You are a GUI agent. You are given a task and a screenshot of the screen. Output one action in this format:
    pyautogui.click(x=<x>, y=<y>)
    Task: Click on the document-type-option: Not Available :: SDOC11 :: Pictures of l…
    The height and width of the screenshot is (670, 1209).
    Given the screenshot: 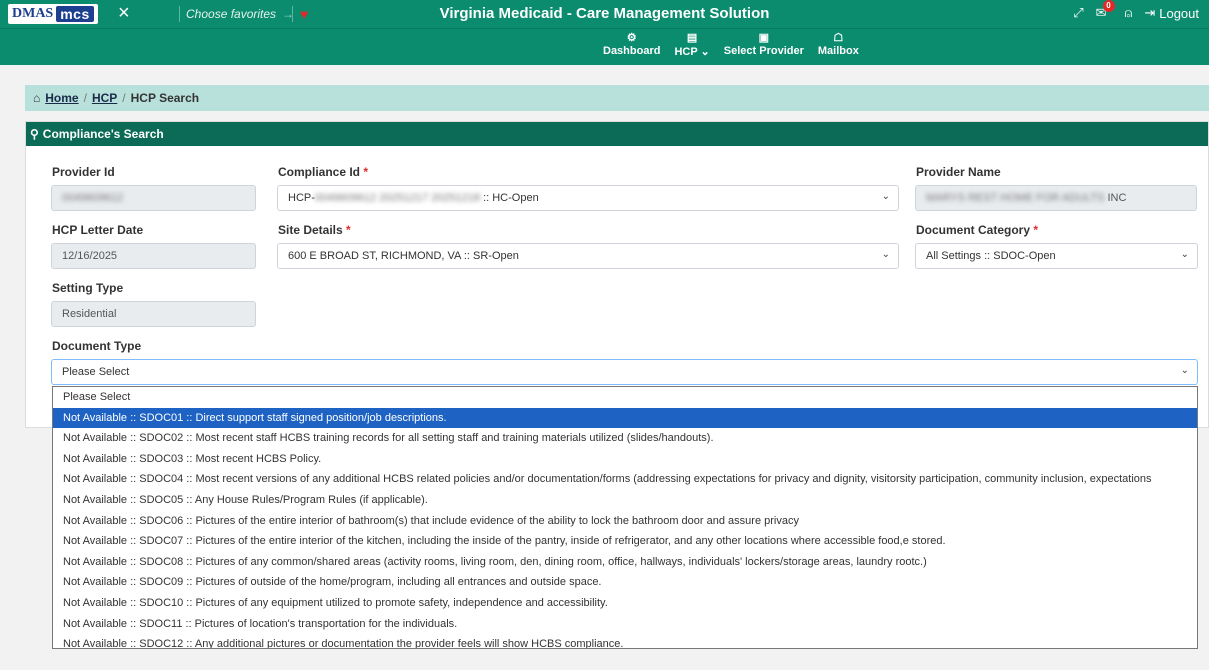 What is the action you would take?
    pyautogui.click(x=625, y=624)
    